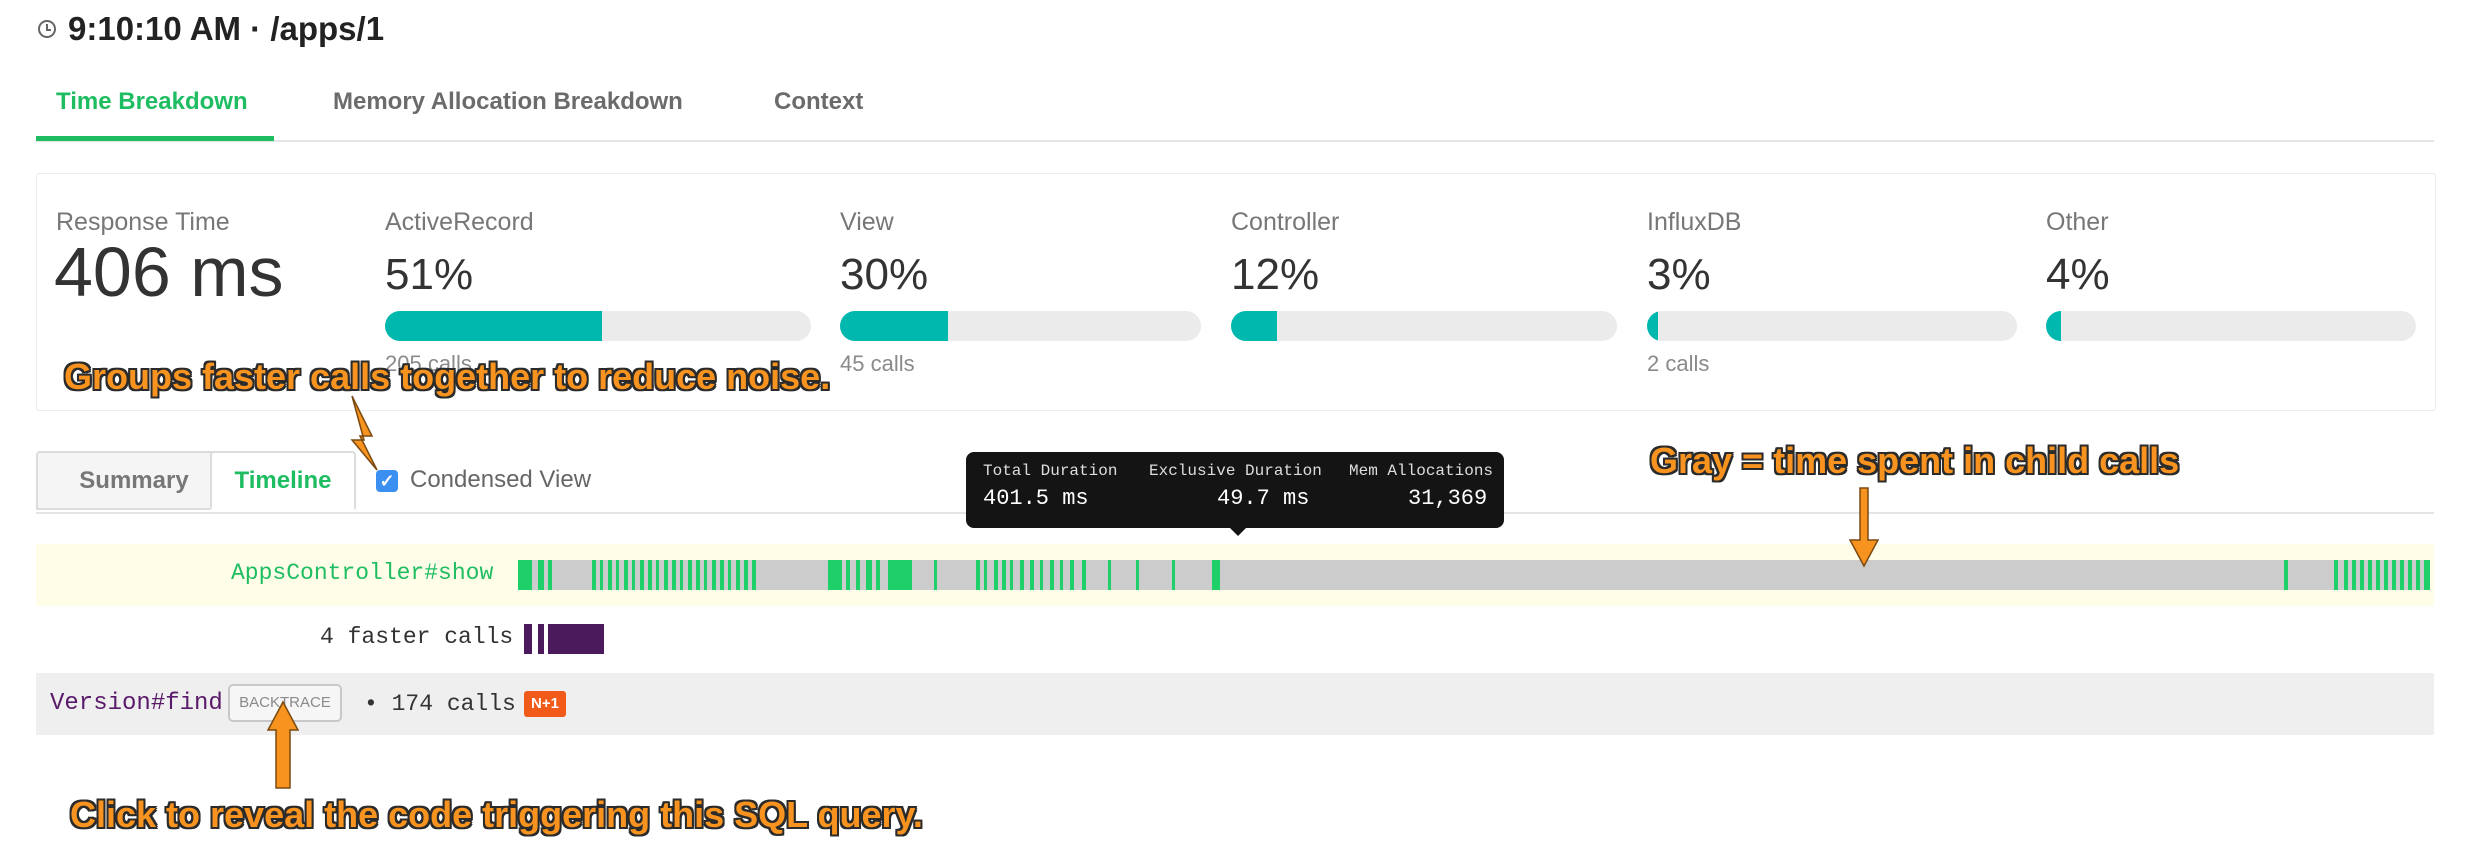 This screenshot has height=848, width=2466. Describe the element at coordinates (364, 433) in the screenshot. I see `arrow-to-checkbox` at that location.